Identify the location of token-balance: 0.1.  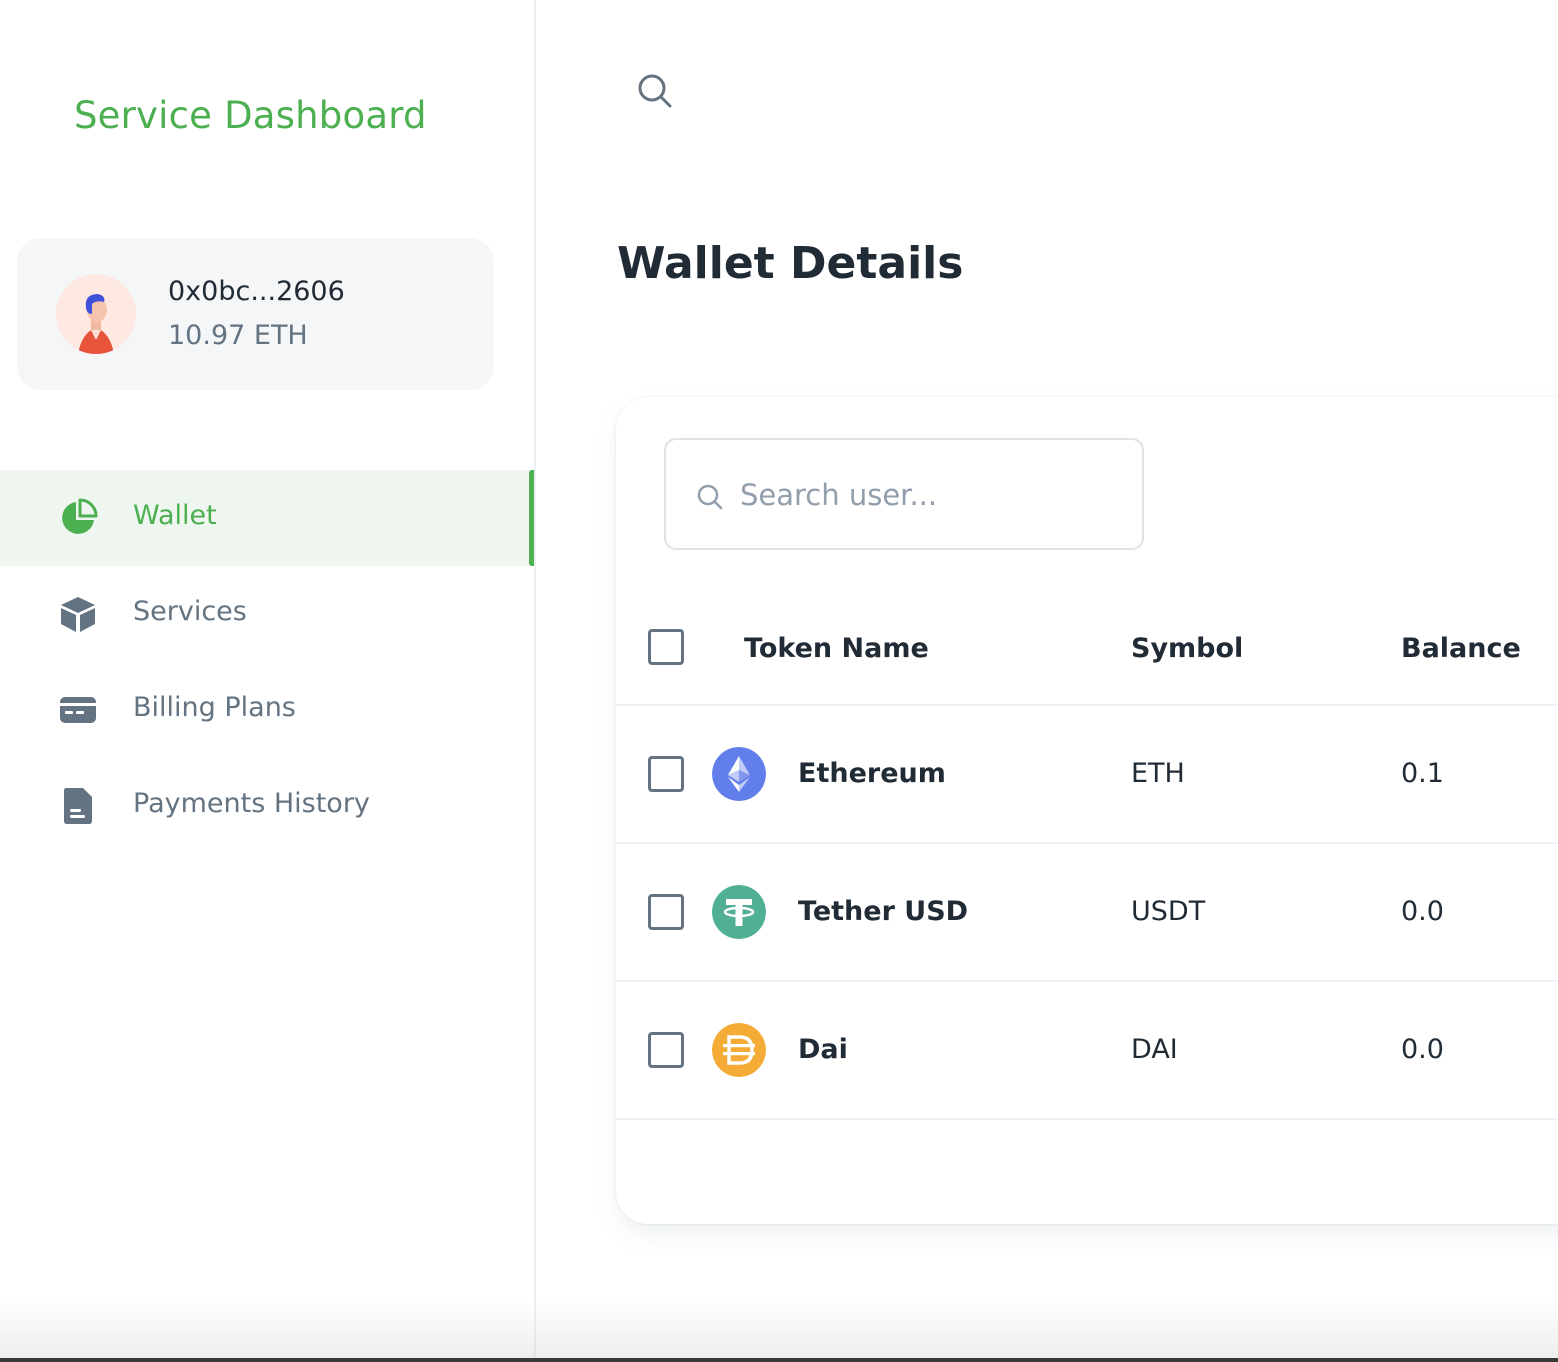
(1422, 773).